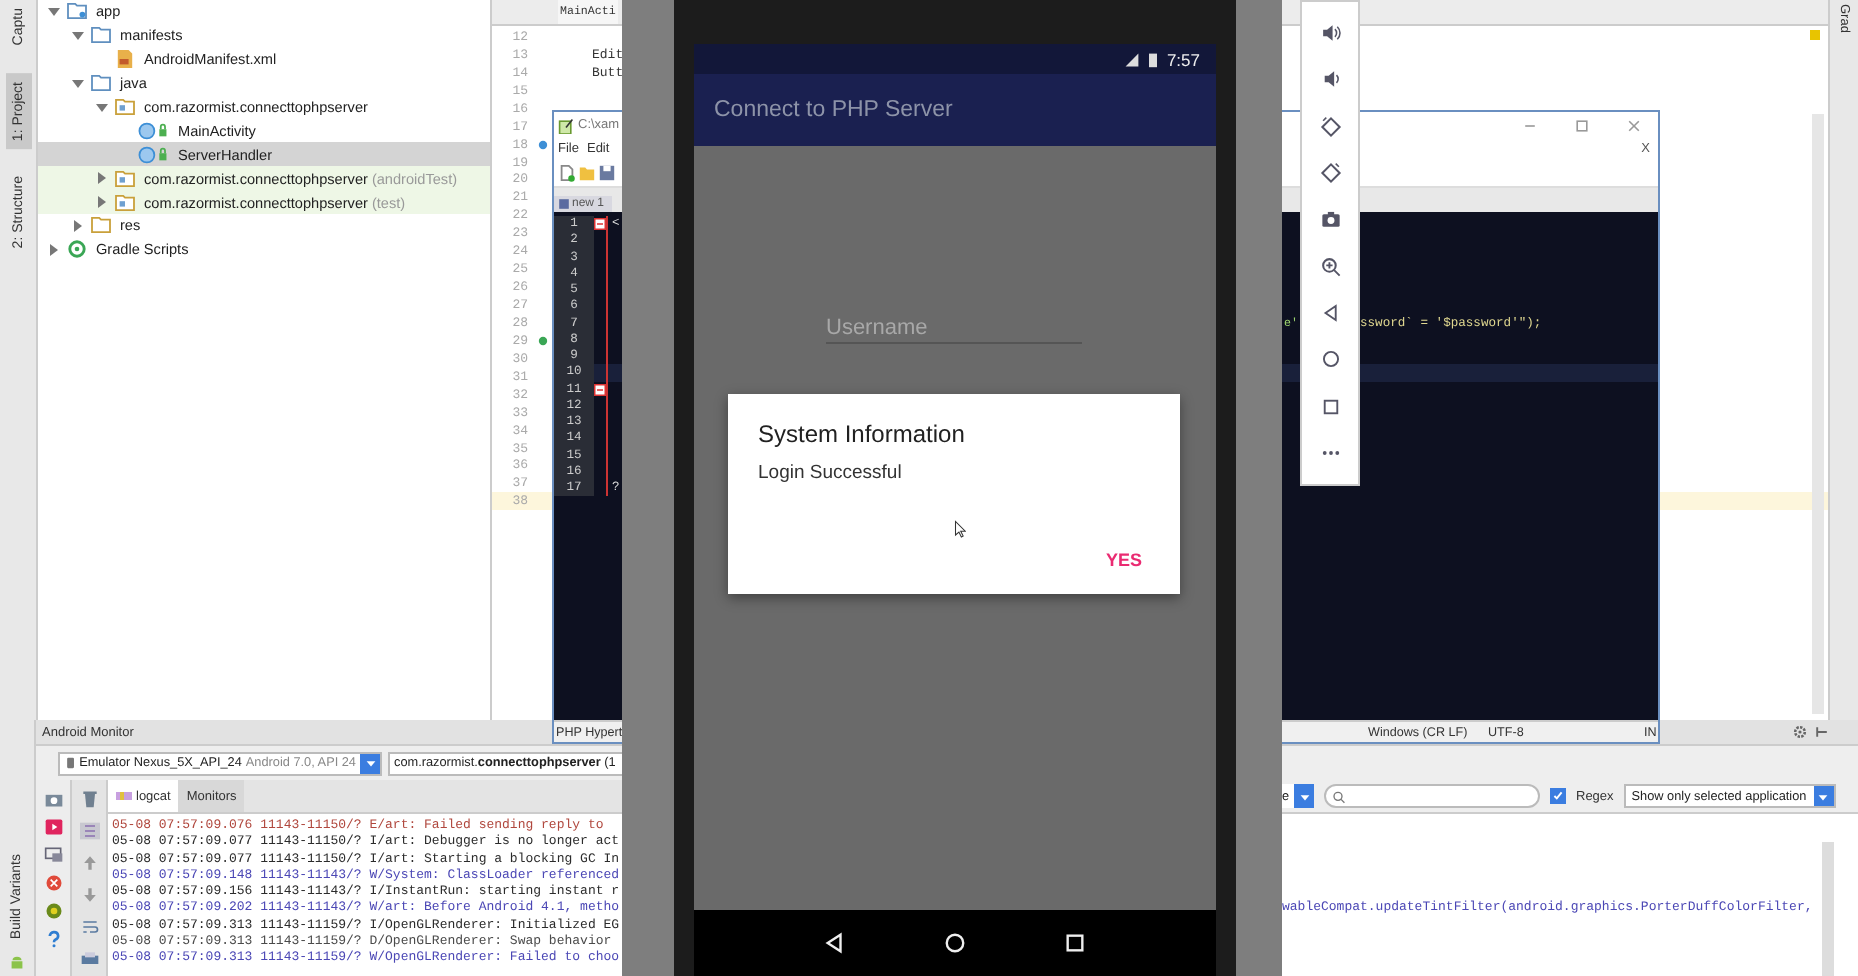 The image size is (1858, 976). I want to click on notepad-icon, so click(566, 125).